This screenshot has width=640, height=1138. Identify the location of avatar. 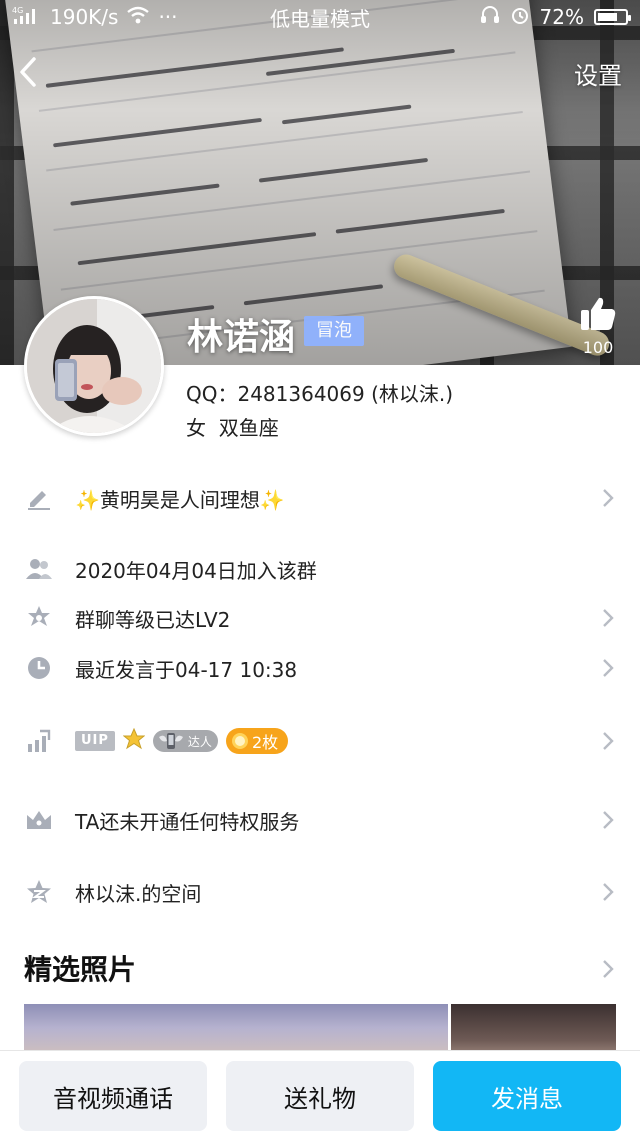
(94, 366).